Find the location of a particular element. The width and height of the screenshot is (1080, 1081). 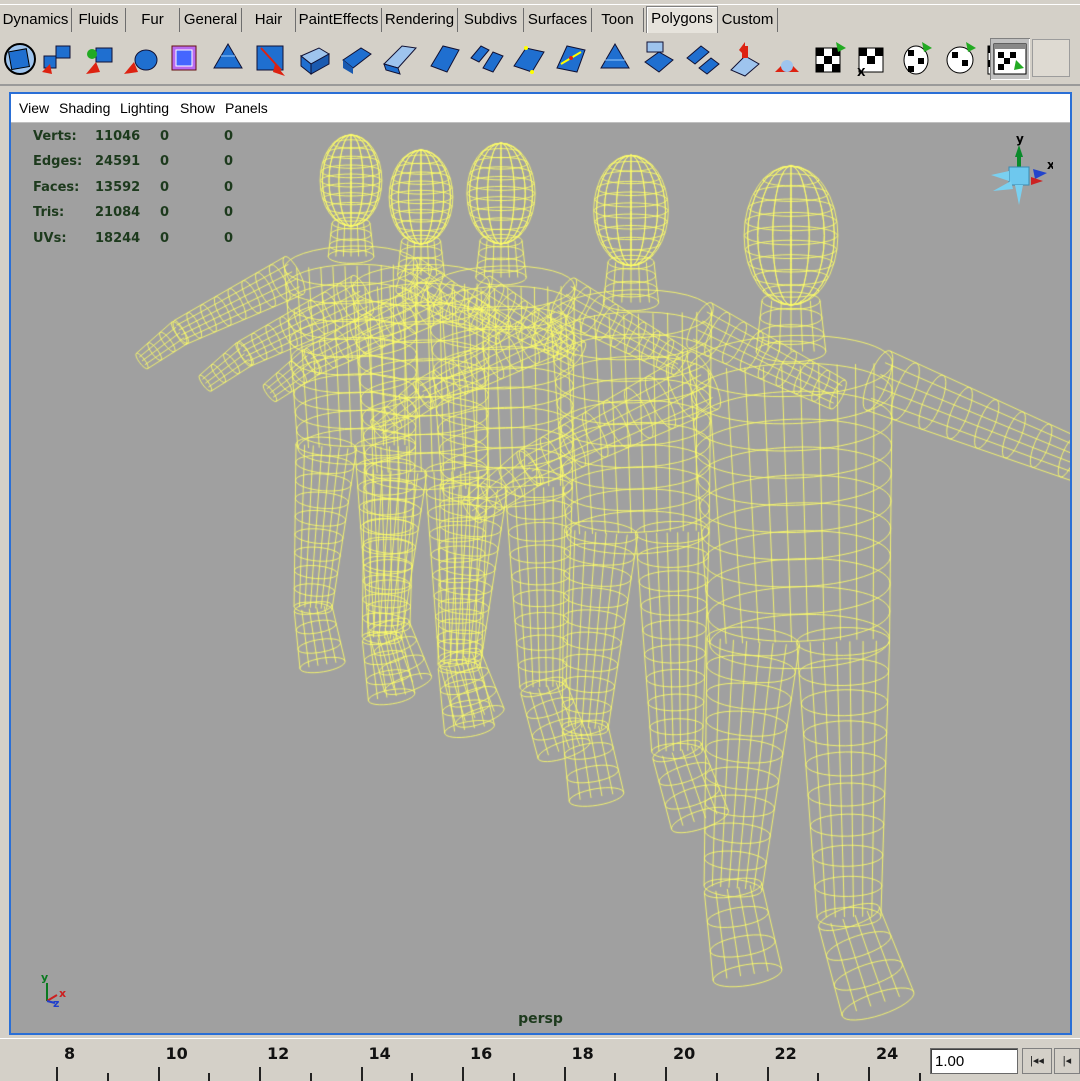

tab-dynamics: Dynamics is located at coordinates (36, 20).